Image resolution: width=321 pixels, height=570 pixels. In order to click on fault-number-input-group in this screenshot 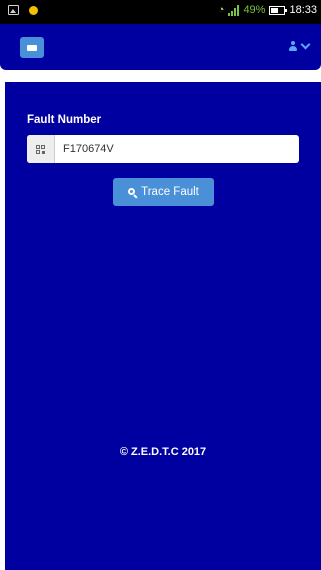, I will do `click(163, 149)`.